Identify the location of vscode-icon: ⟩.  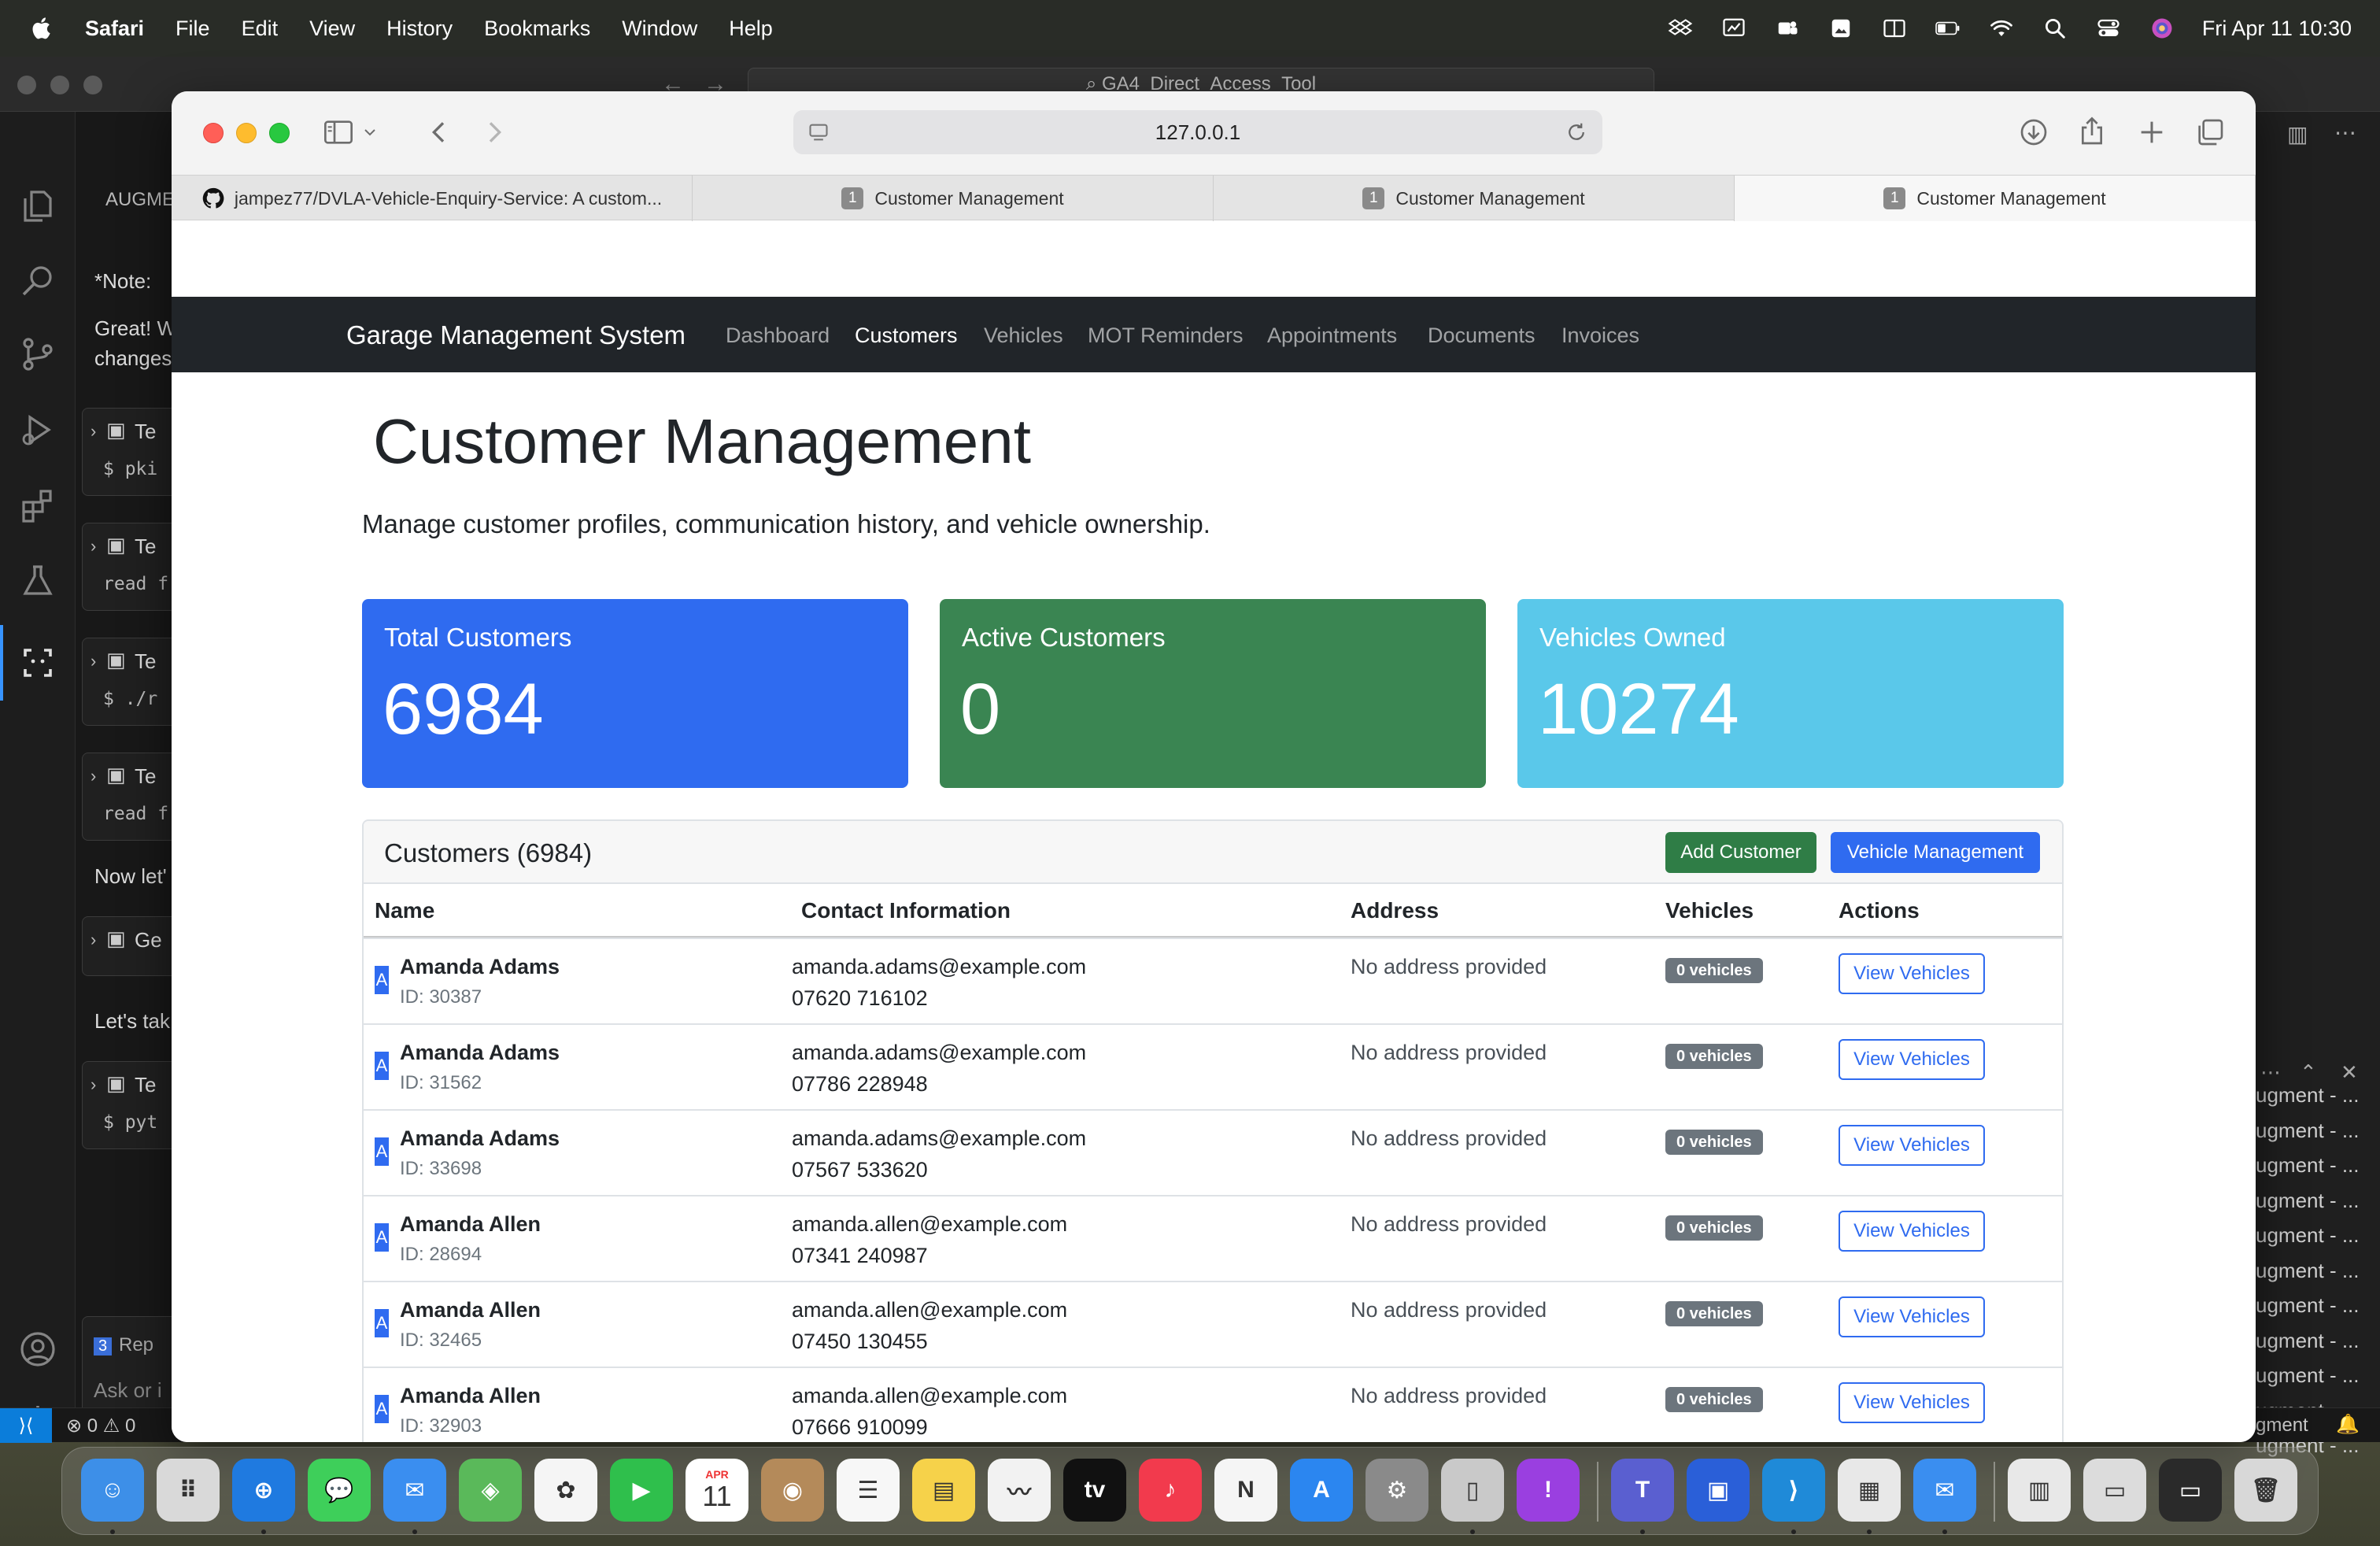
(1793, 1490).